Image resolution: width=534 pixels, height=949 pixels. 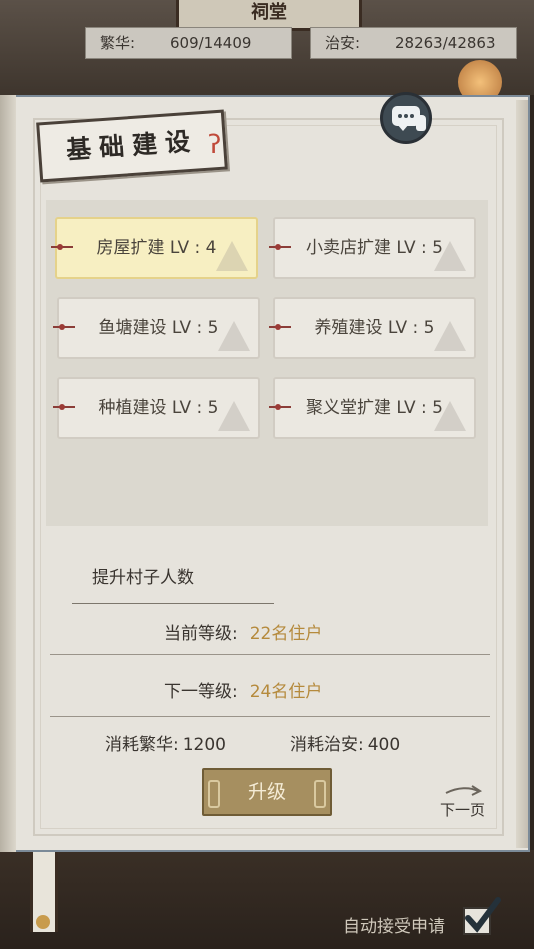 I want to click on next-page-button: 下一页, so click(x=463, y=801).